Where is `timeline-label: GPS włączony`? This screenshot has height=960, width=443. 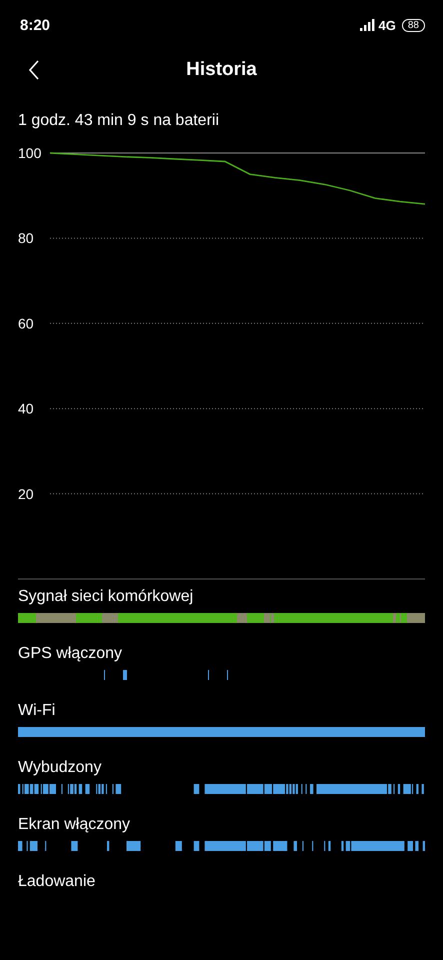
timeline-label: GPS włączony is located at coordinates (70, 654).